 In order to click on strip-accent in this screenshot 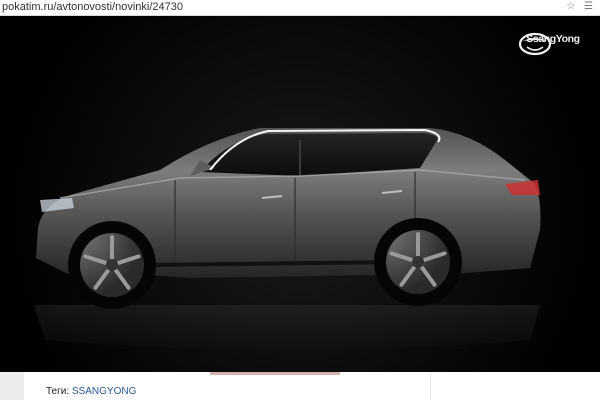, I will do `click(275, 373)`.